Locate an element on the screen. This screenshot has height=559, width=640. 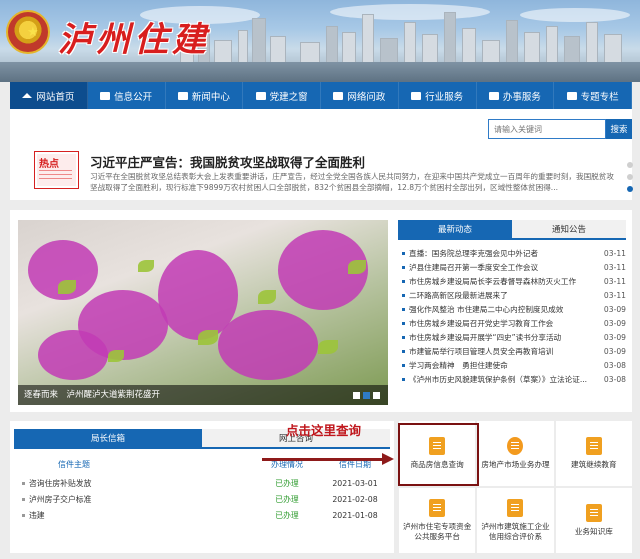
annotation-arrow is located at coordinates (323, 459).